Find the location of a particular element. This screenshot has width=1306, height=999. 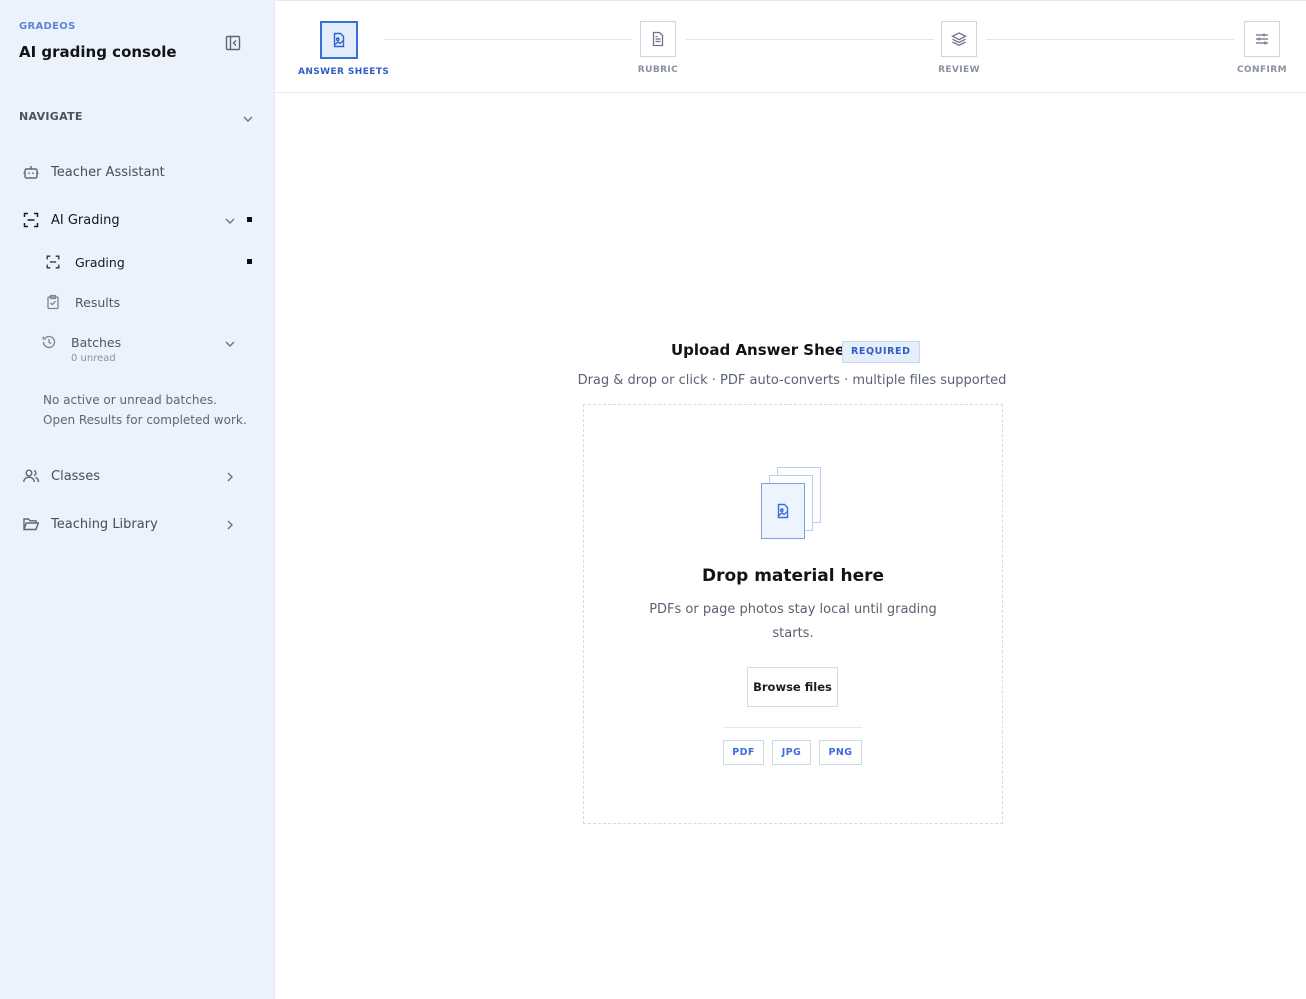

step-label: ANSWER SHEETS is located at coordinates (344, 72).